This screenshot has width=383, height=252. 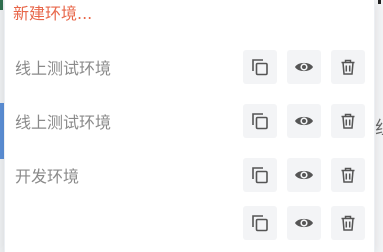 I want to click on background-left-marker, so click(x=1, y=5).